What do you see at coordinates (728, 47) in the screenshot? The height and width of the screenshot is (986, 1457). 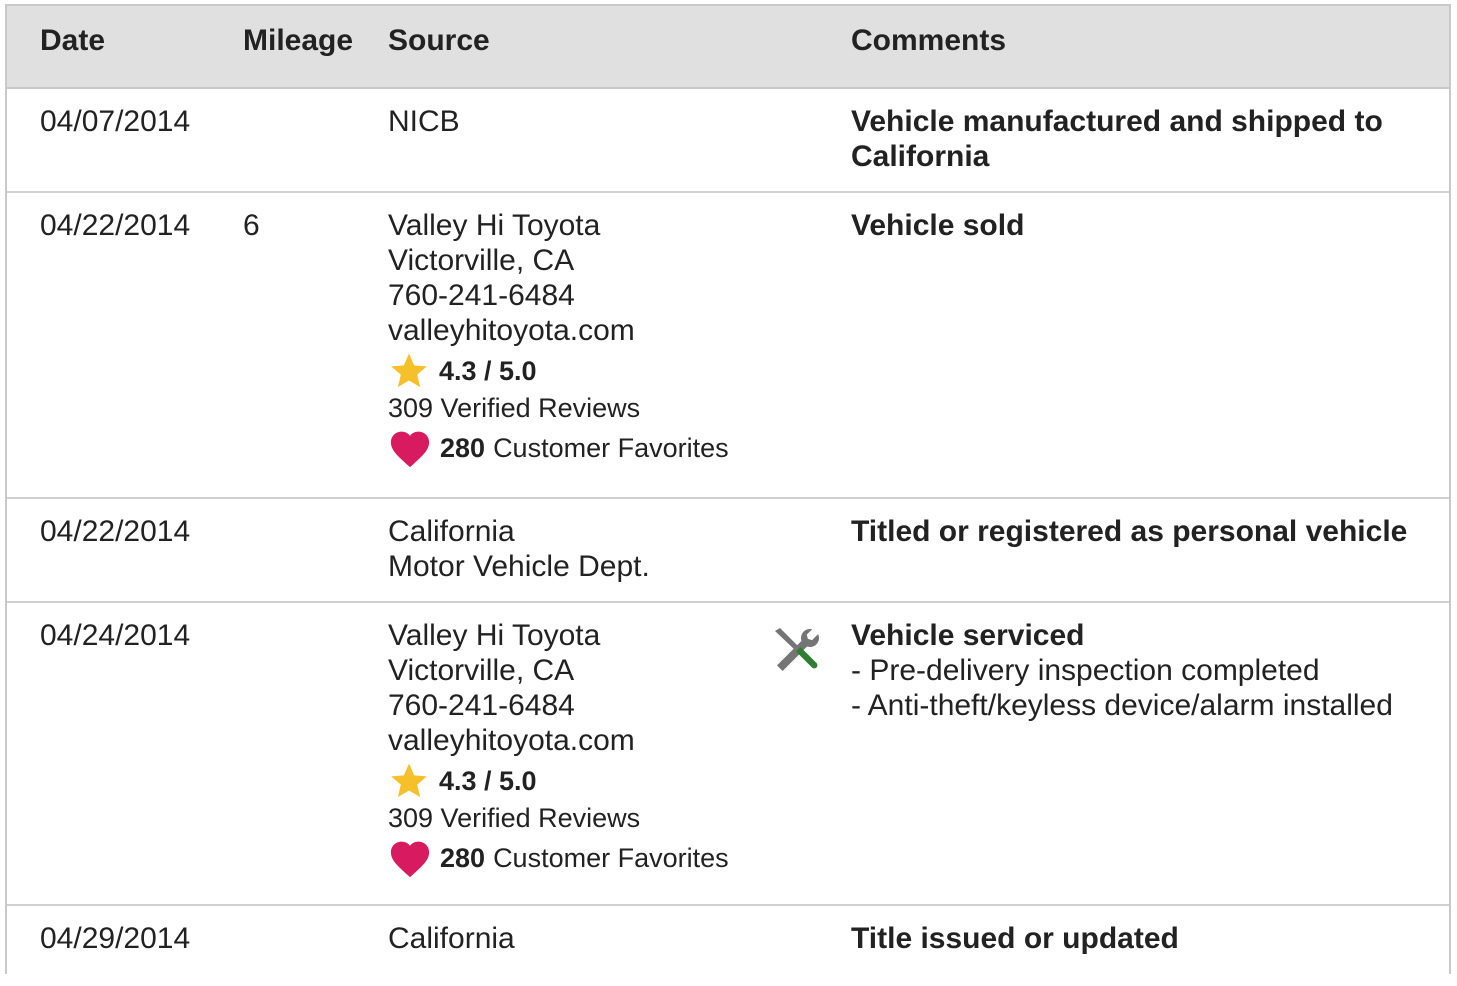 I see `table-header: Date Mileage Source Comments` at bounding box center [728, 47].